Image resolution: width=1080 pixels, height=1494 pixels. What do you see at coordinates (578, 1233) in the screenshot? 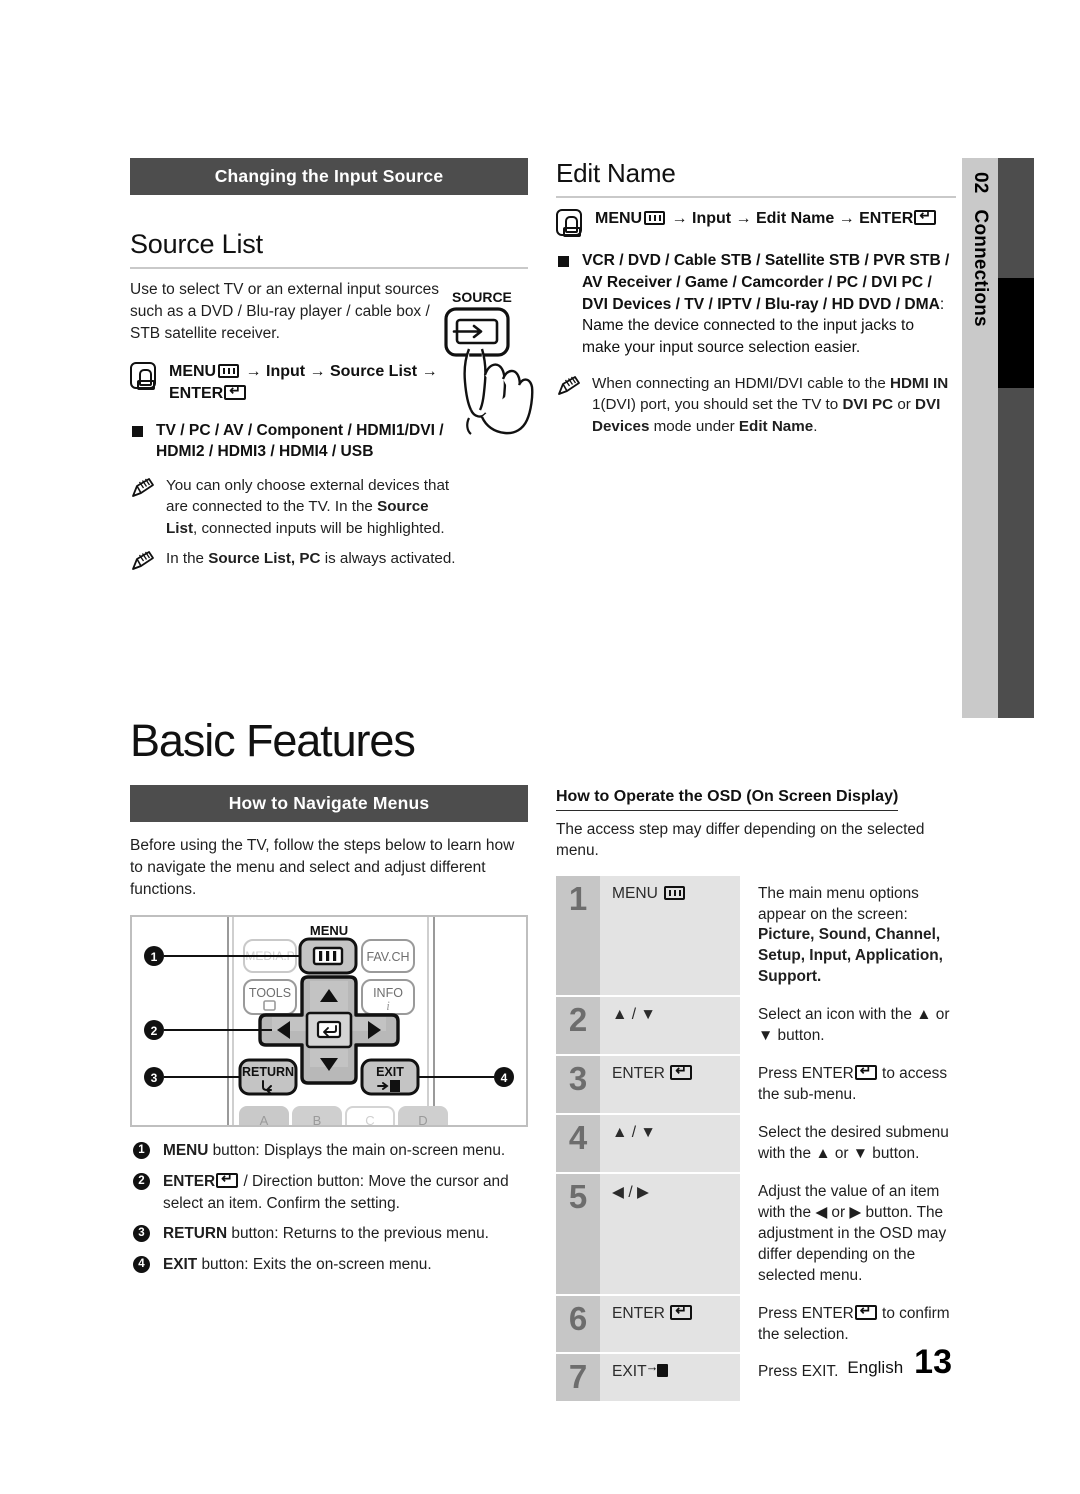
I see `osd-step-number: 5` at bounding box center [578, 1233].